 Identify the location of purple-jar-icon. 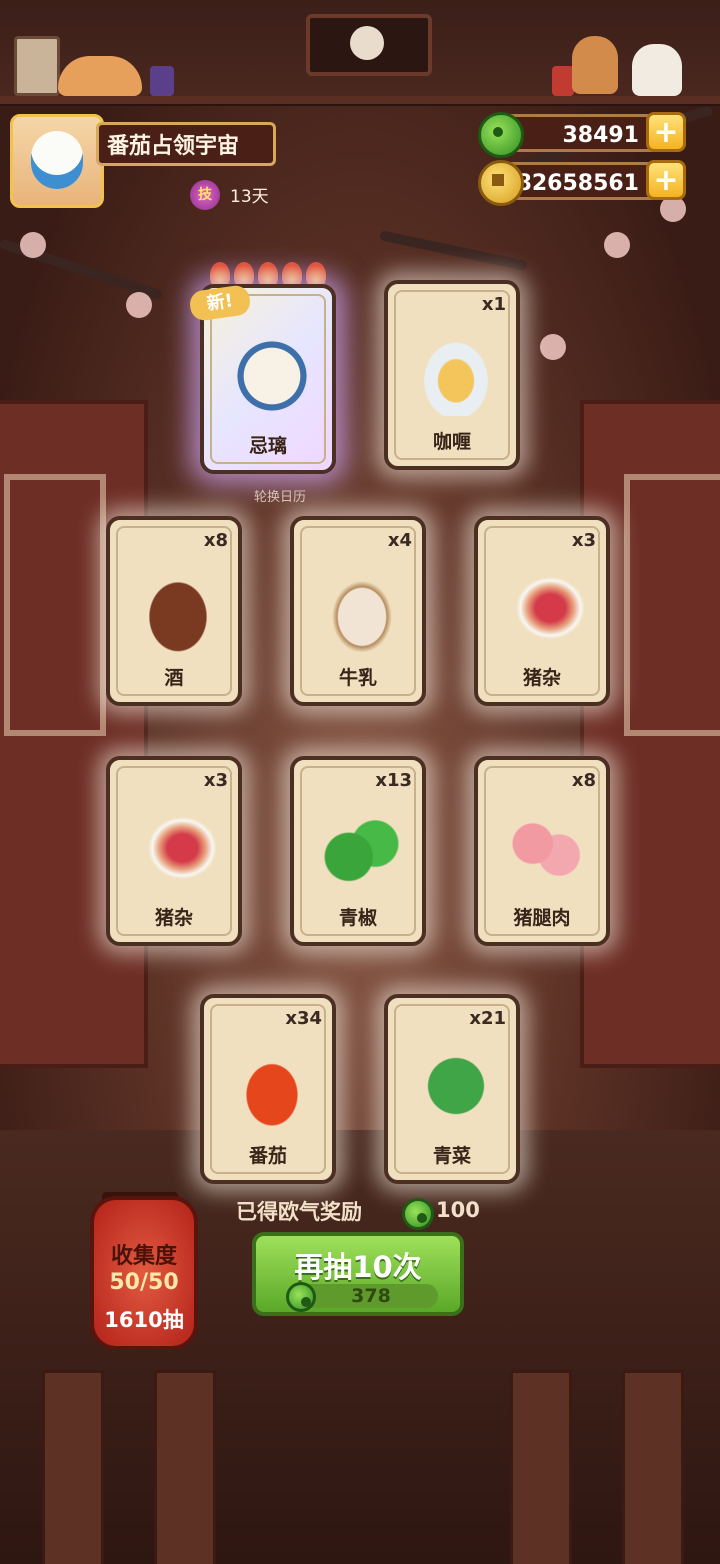
(162, 81).